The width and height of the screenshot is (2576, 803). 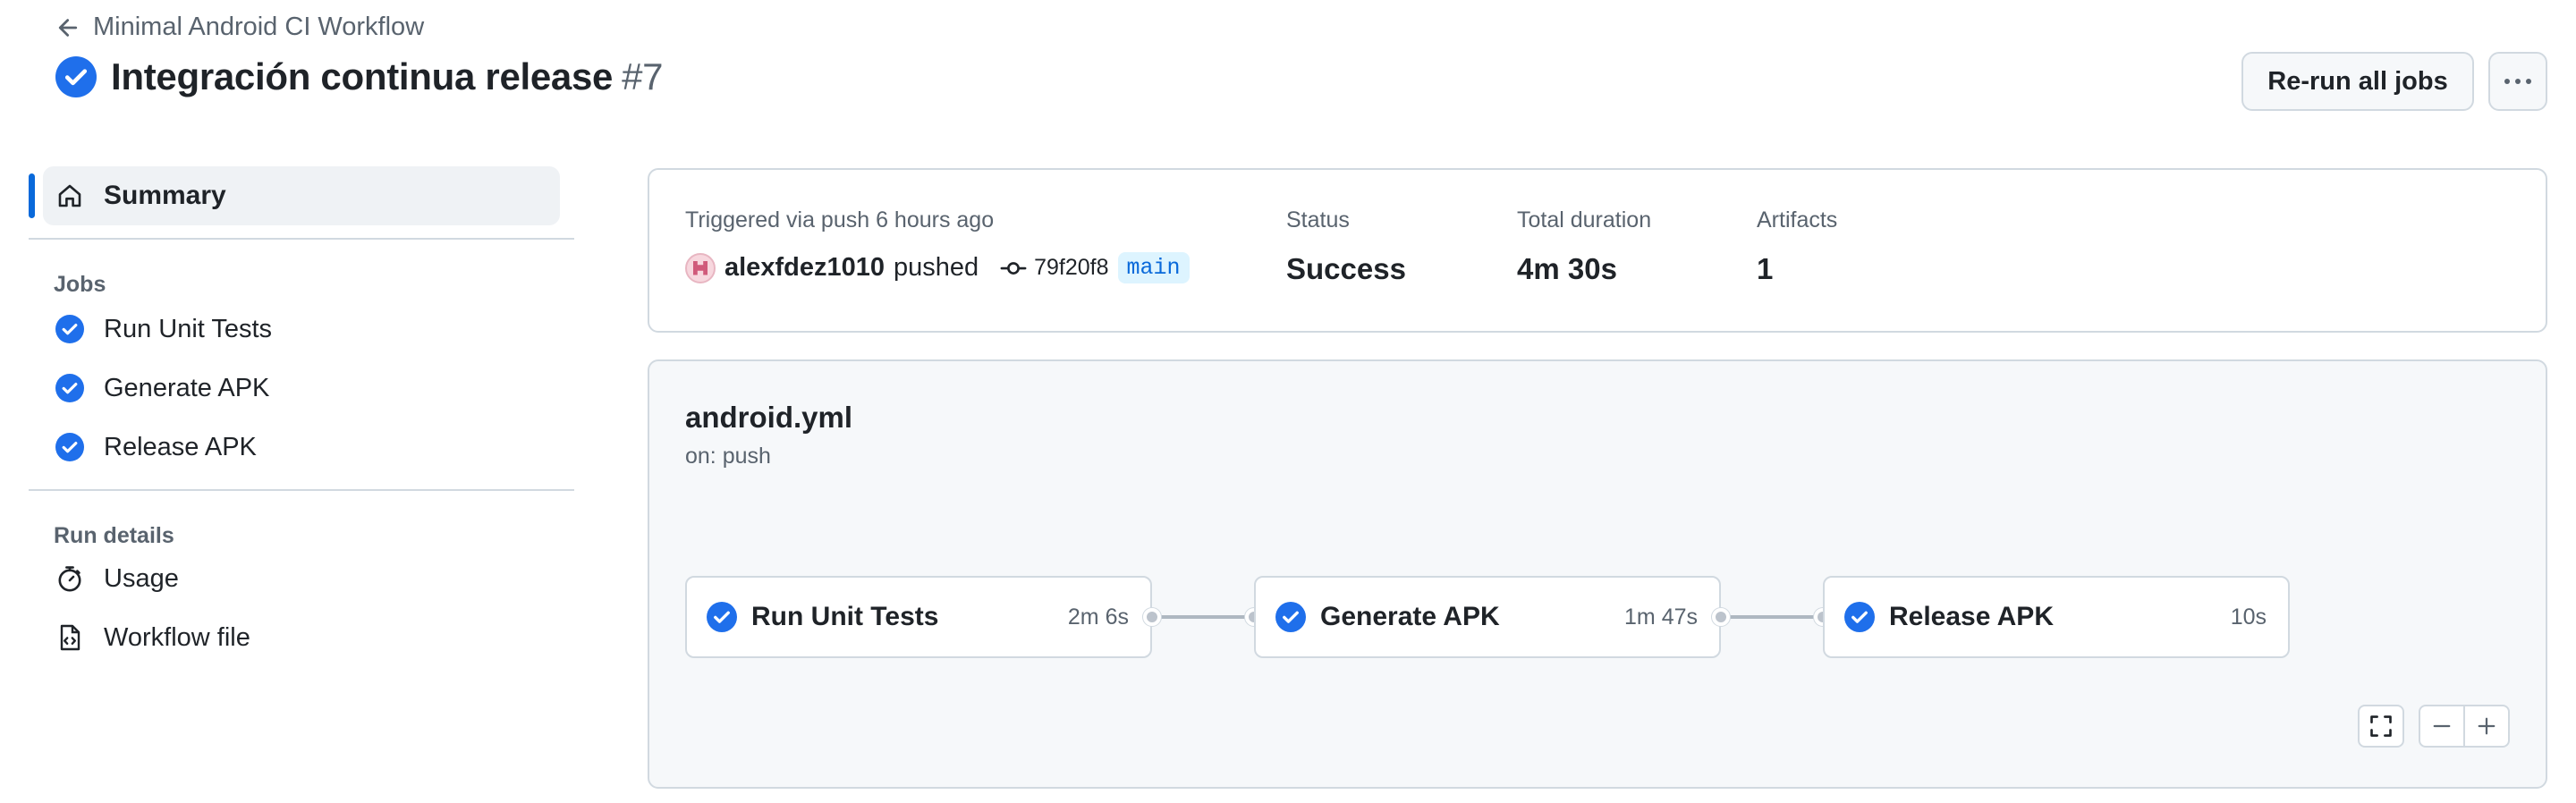 I want to click on sidebar-item-label: Workflow file, so click(x=177, y=637).